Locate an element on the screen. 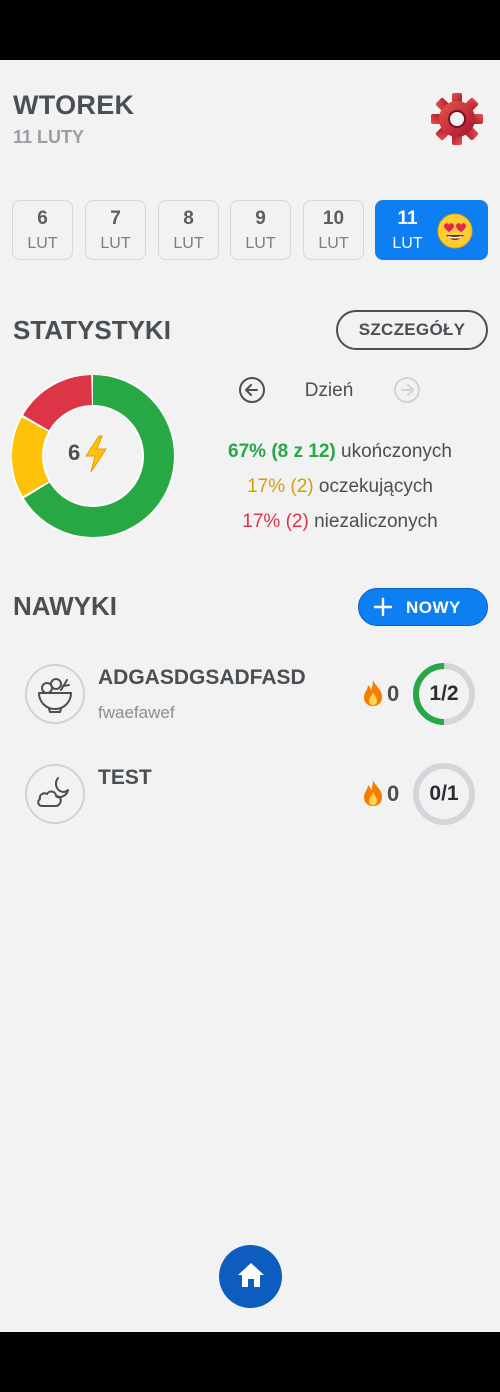  lightning-icon is located at coordinates (96, 454).